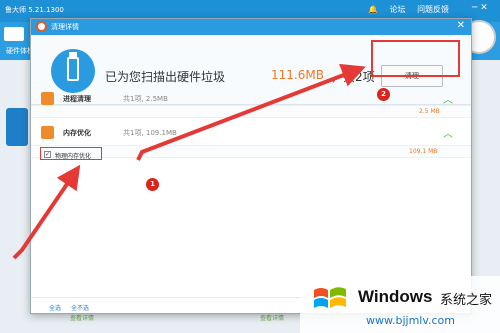 This screenshot has width=500, height=333. Describe the element at coordinates (251, 112) in the screenshot. I see `arrow-to-clean-button` at that location.